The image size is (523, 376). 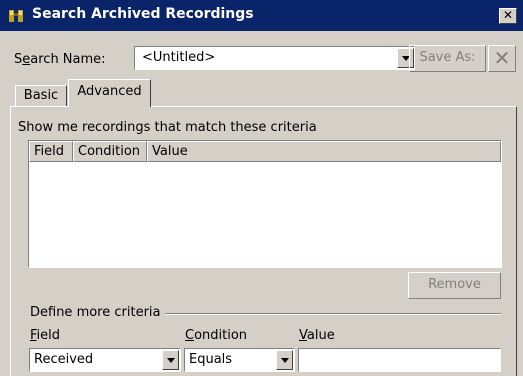 I want to click on search-name-dropdown: <Untitled>, so click(x=274, y=58).